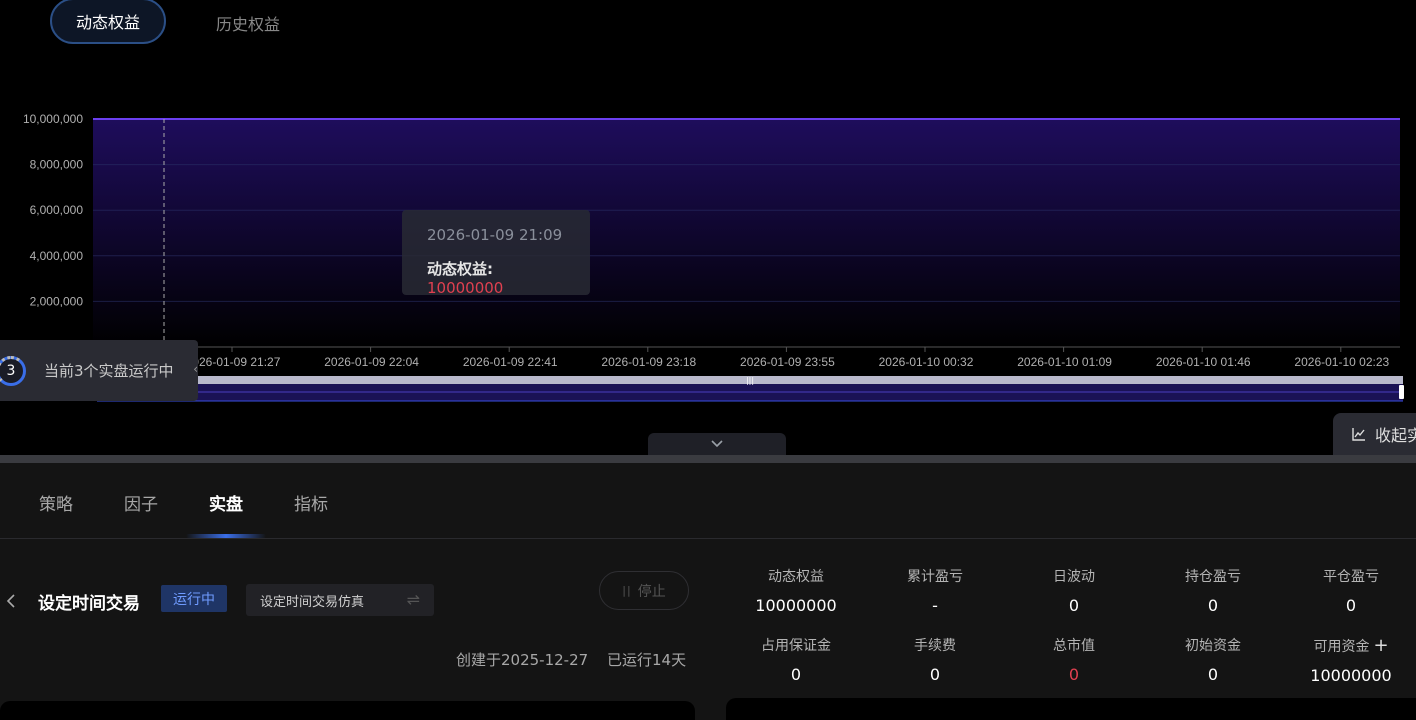  What do you see at coordinates (510, 362) in the screenshot?
I see `x-tick-label: 2026-01-09 22:41` at bounding box center [510, 362].